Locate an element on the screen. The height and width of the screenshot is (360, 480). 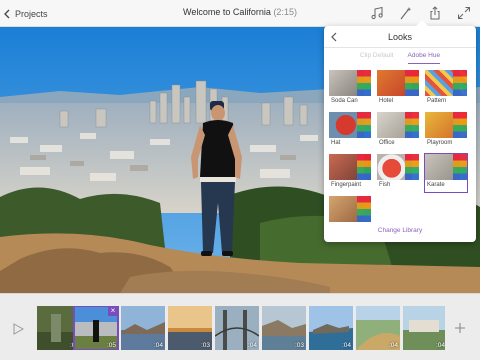
looks-tabs: Clip Default Adobe Hue is located at coordinates (400, 58).